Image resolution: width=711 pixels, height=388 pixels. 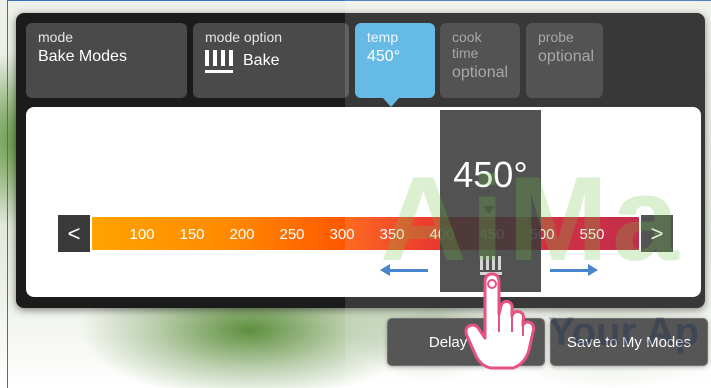 What do you see at coordinates (392, 234) in the screenshot?
I see `slider-tick: 350` at bounding box center [392, 234].